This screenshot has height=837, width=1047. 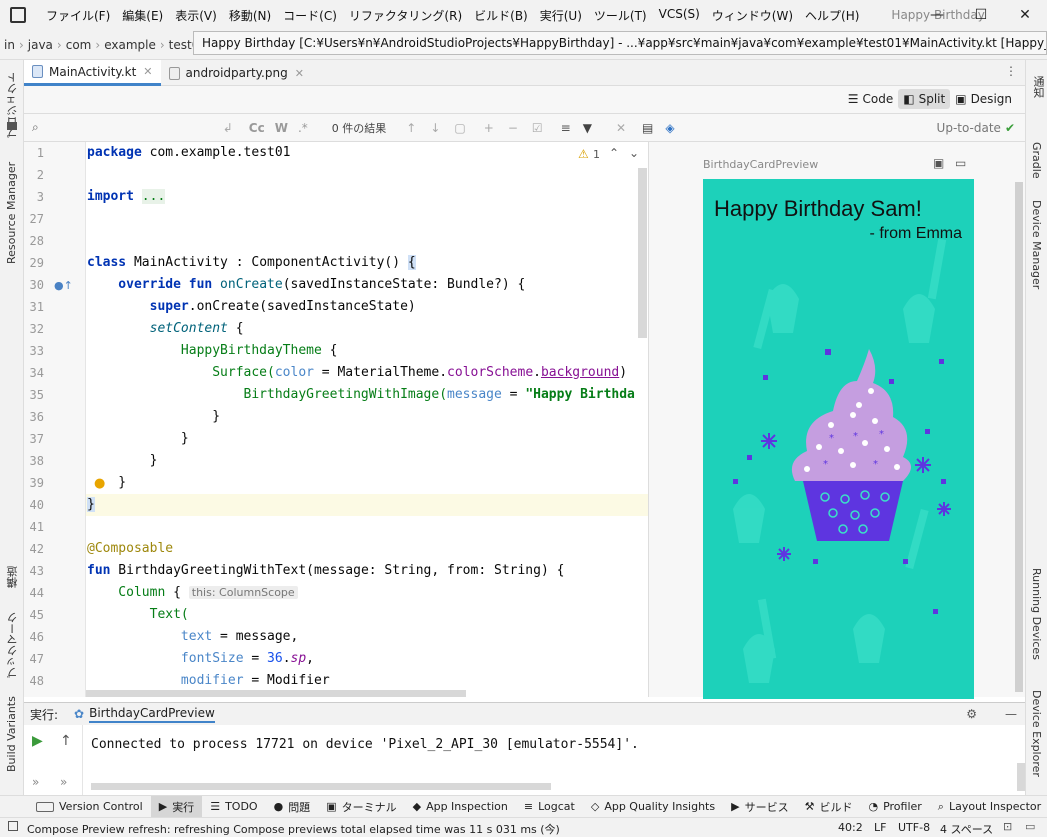 I want to click on editor-h-scrollbar, so click(x=276, y=693).